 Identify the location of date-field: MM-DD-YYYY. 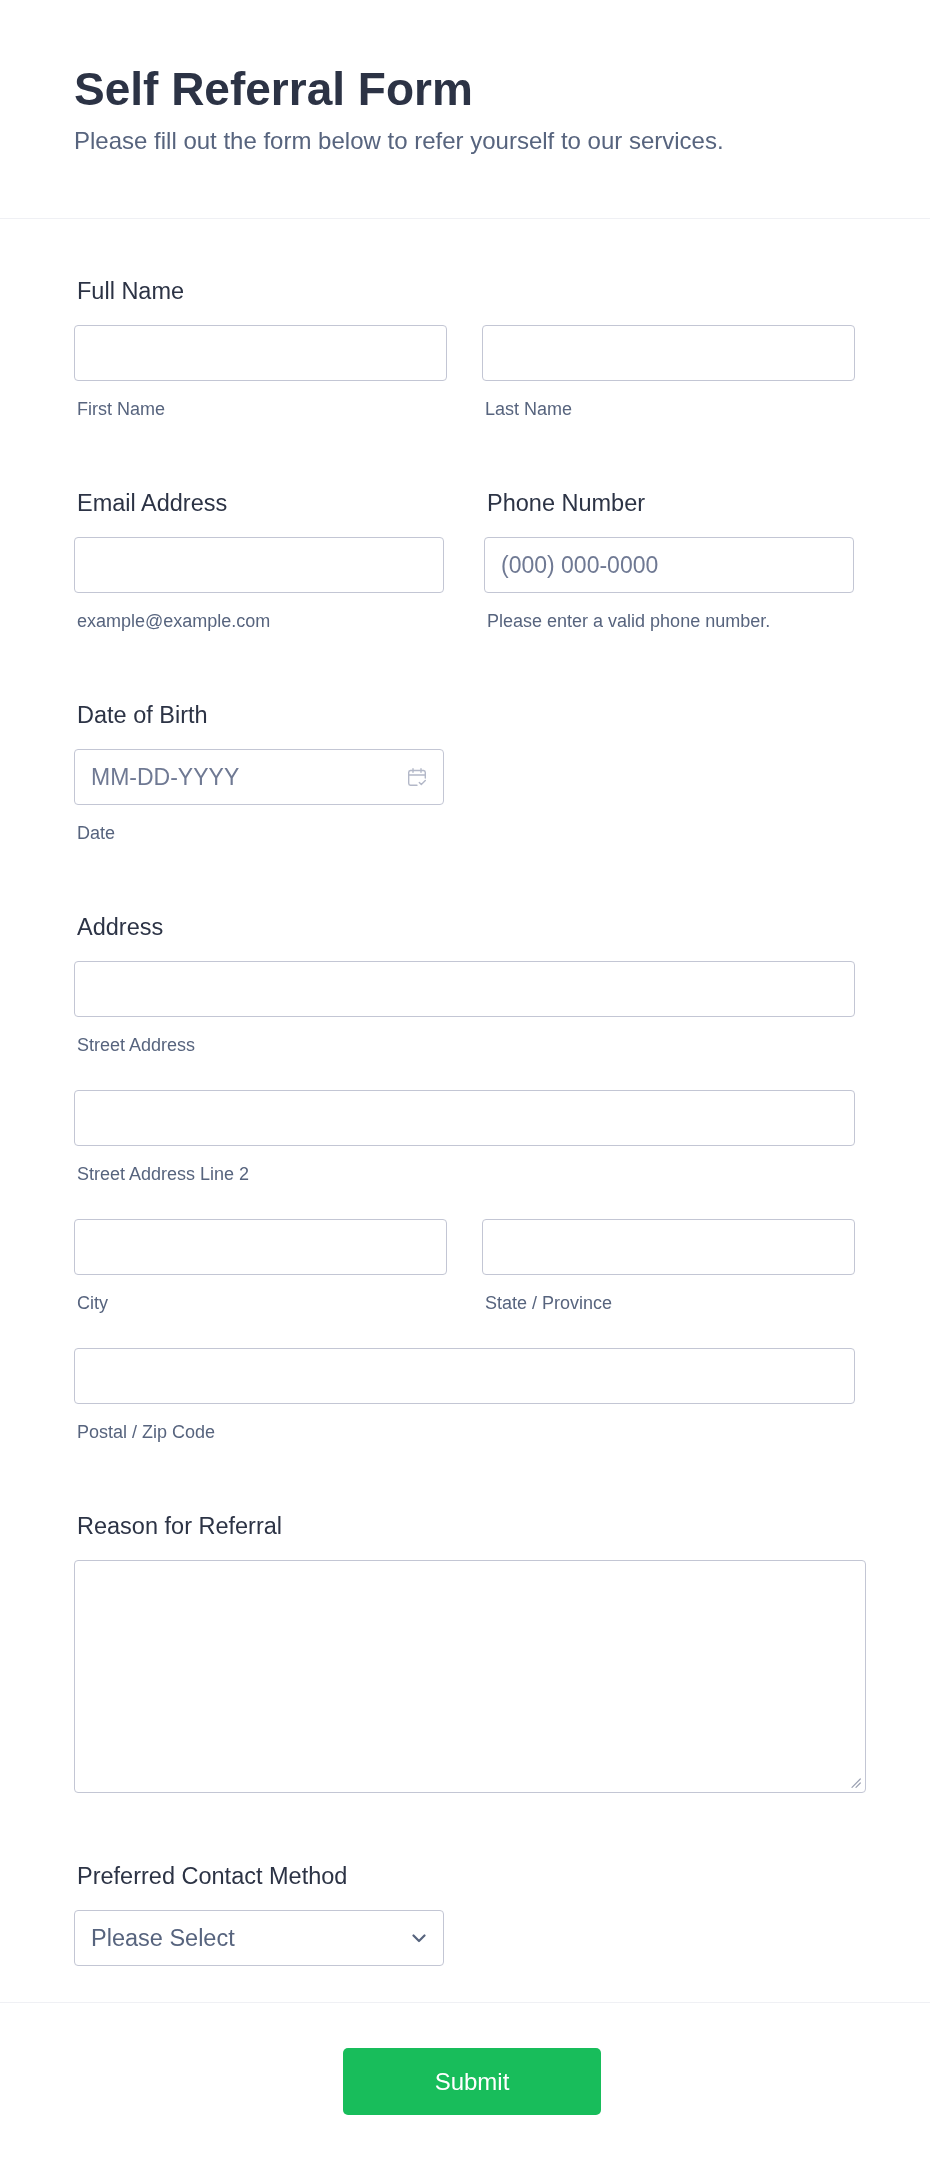
(259, 777).